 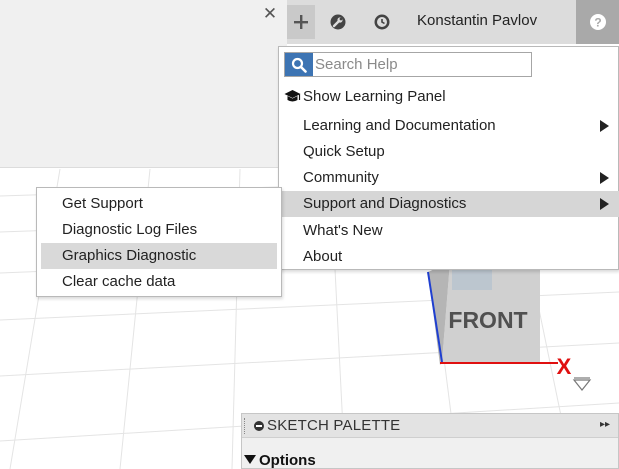 I want to click on help-button: ?, so click(x=597, y=22).